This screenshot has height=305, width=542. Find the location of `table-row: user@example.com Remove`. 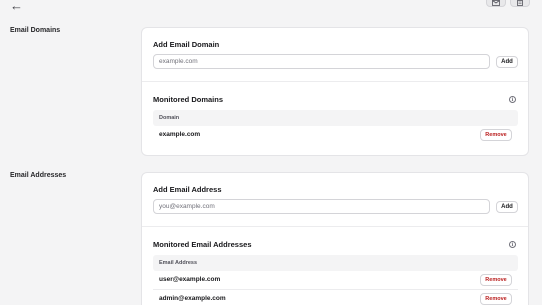

table-row: user@example.com Remove is located at coordinates (335, 281).